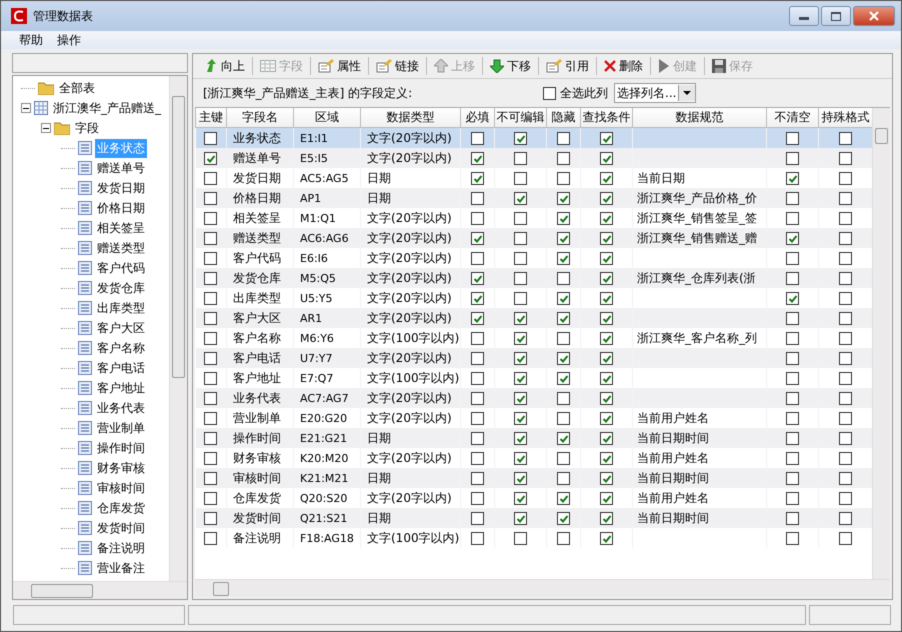 This screenshot has height=632, width=902. I want to click on tree-item: 客户地址, so click(121, 388).